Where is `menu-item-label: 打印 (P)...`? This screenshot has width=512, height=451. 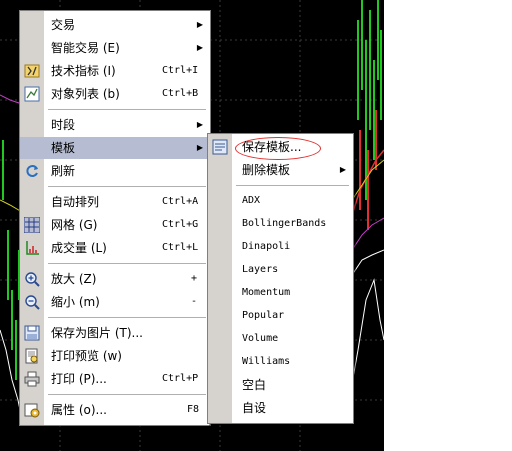 menu-item-label: 打印 (P)... is located at coordinates (79, 379).